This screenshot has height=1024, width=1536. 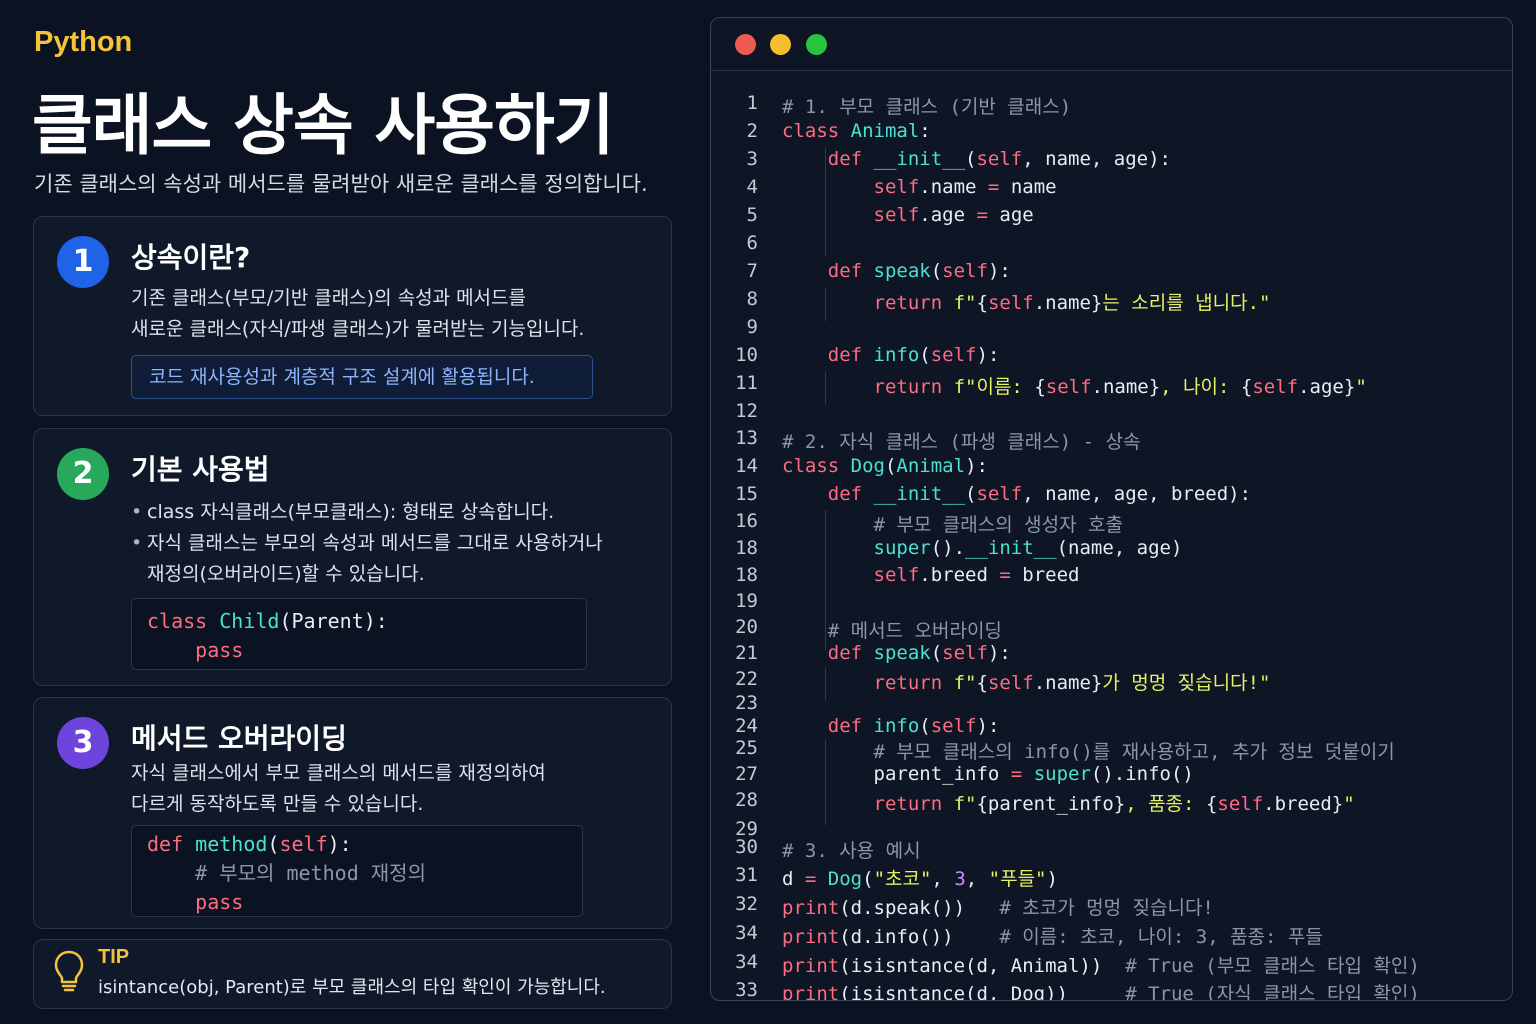 What do you see at coordinates (752, 187) in the screenshot?
I see `line-number: 4` at bounding box center [752, 187].